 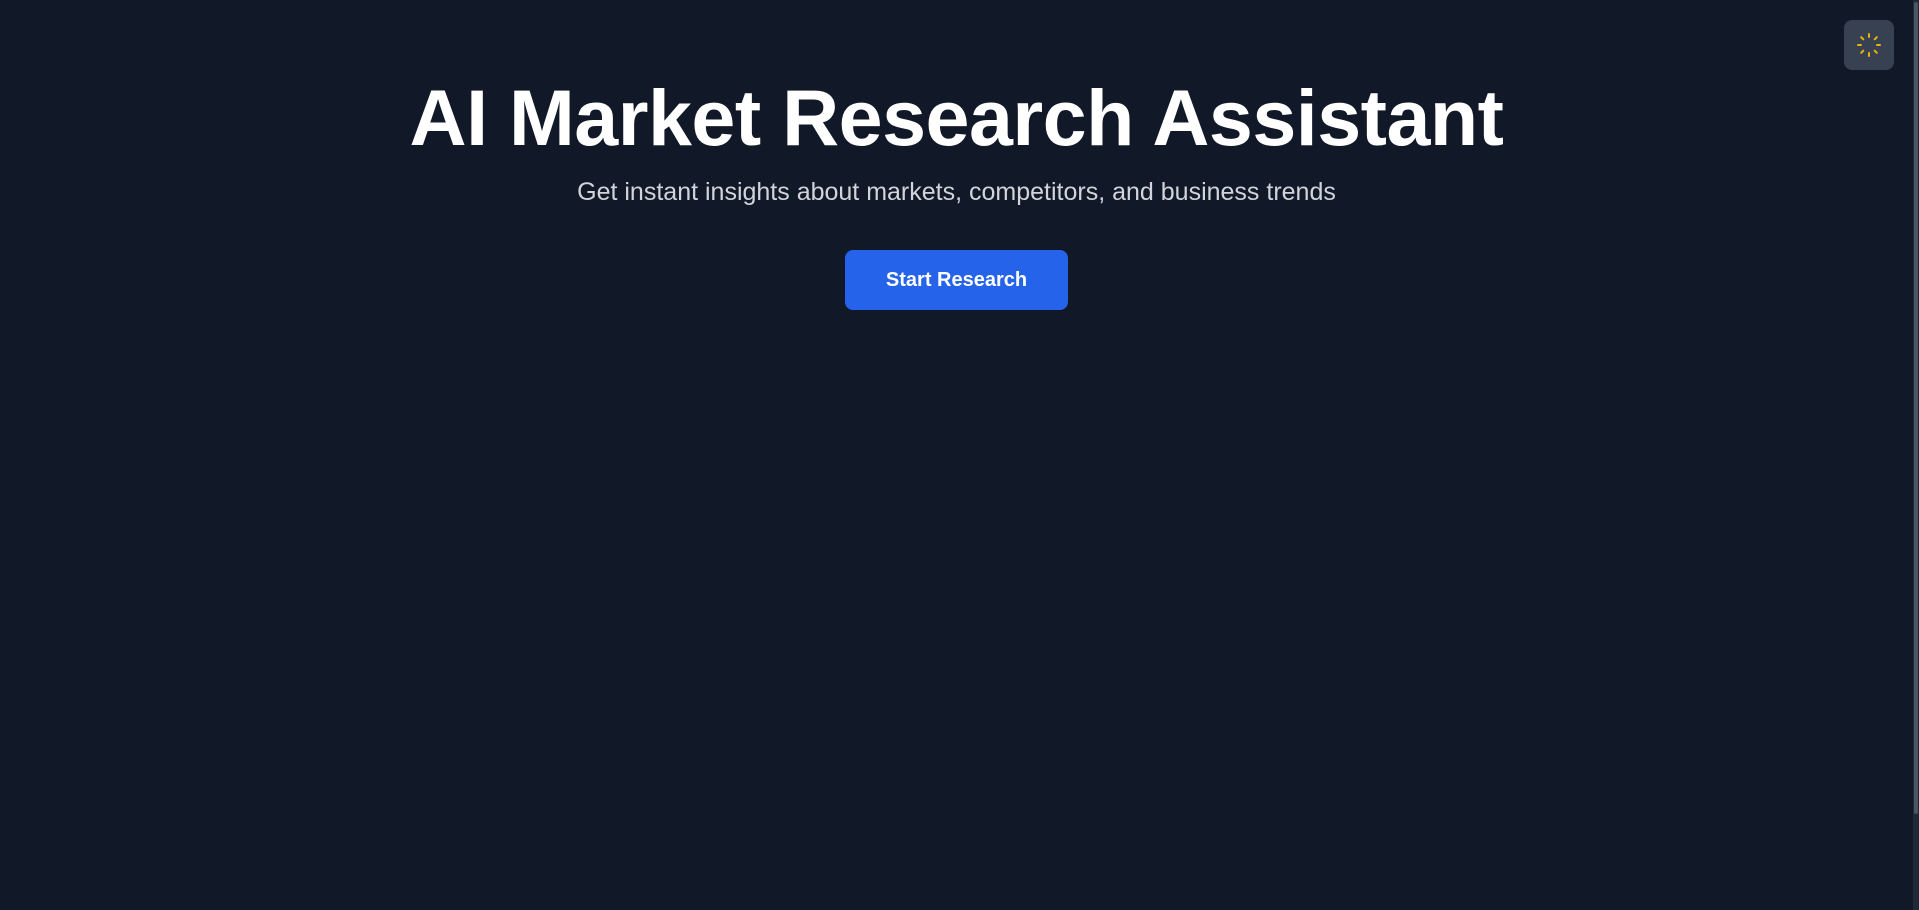 I want to click on start-research-button: Start Research, so click(x=956, y=280).